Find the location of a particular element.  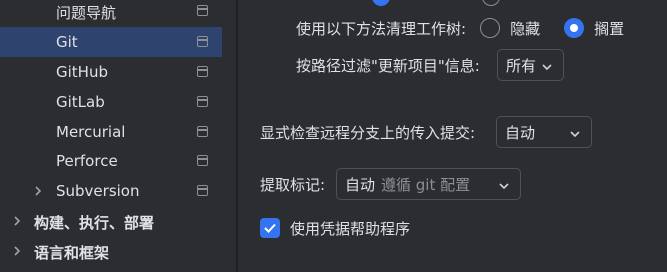

credential-helper-row: 使用凭据帮助程序 is located at coordinates (335, 228).